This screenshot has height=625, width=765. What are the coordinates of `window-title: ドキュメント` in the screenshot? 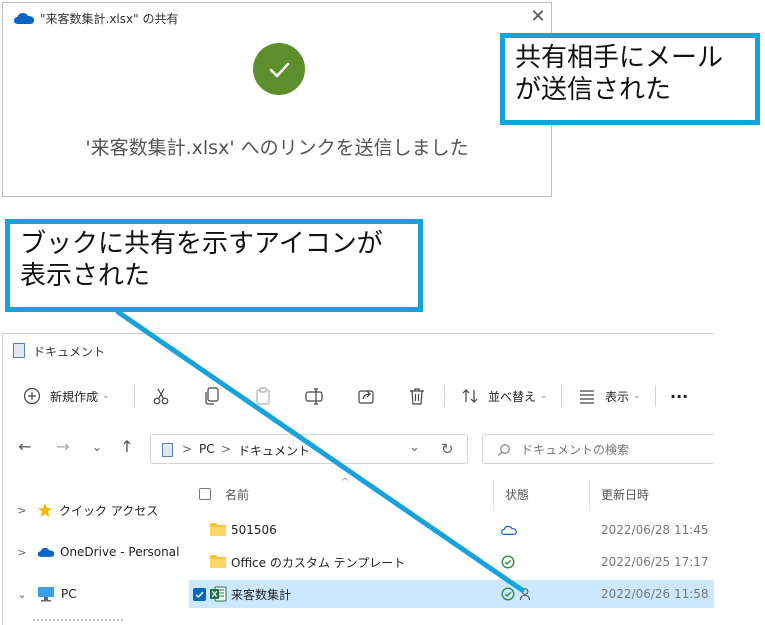 It's located at (69, 352).